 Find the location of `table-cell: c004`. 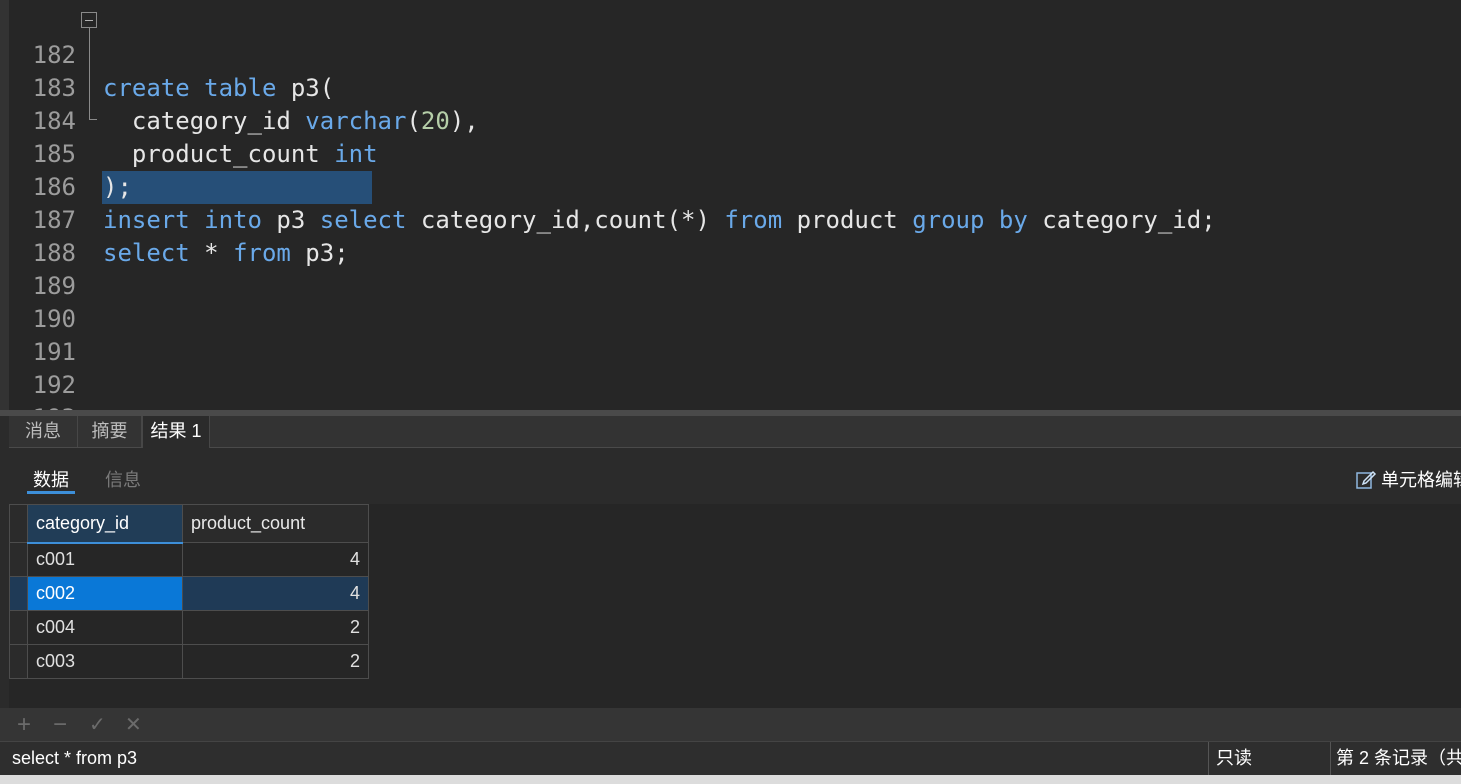

table-cell: c004 is located at coordinates (105, 627).